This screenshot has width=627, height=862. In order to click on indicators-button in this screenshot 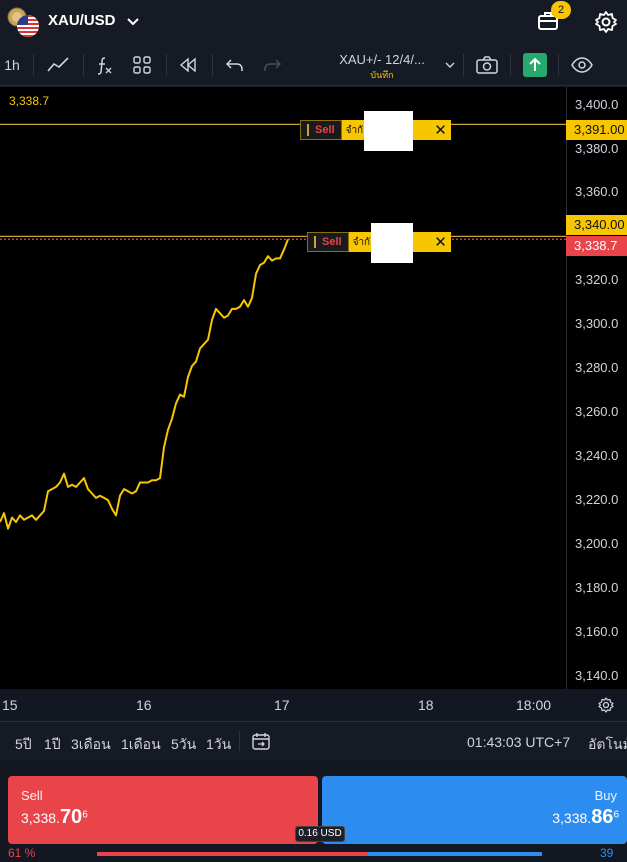, I will do `click(104, 65)`.